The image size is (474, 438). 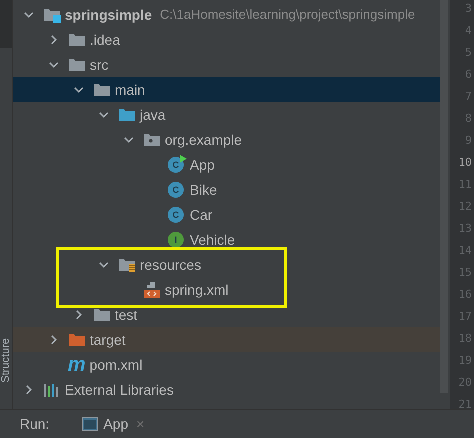 What do you see at coordinates (119, 390) in the screenshot?
I see `item-label: External Libraries` at bounding box center [119, 390].